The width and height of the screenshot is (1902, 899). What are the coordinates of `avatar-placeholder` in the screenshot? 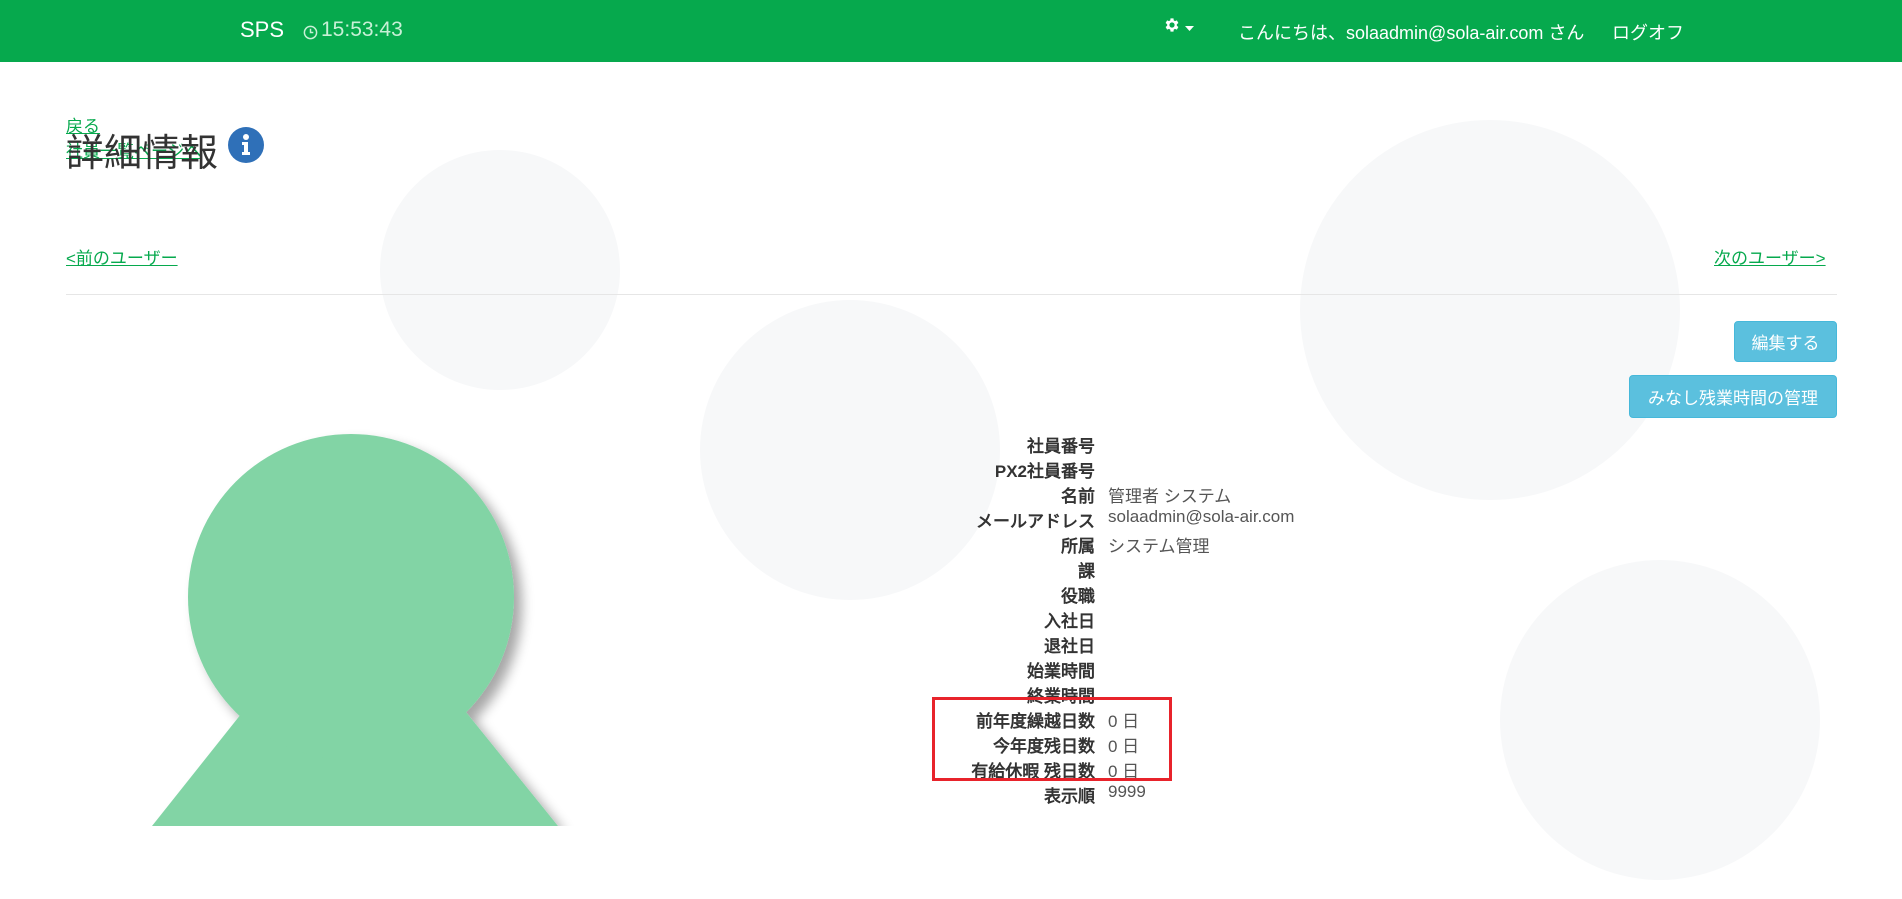 It's located at (337, 601).